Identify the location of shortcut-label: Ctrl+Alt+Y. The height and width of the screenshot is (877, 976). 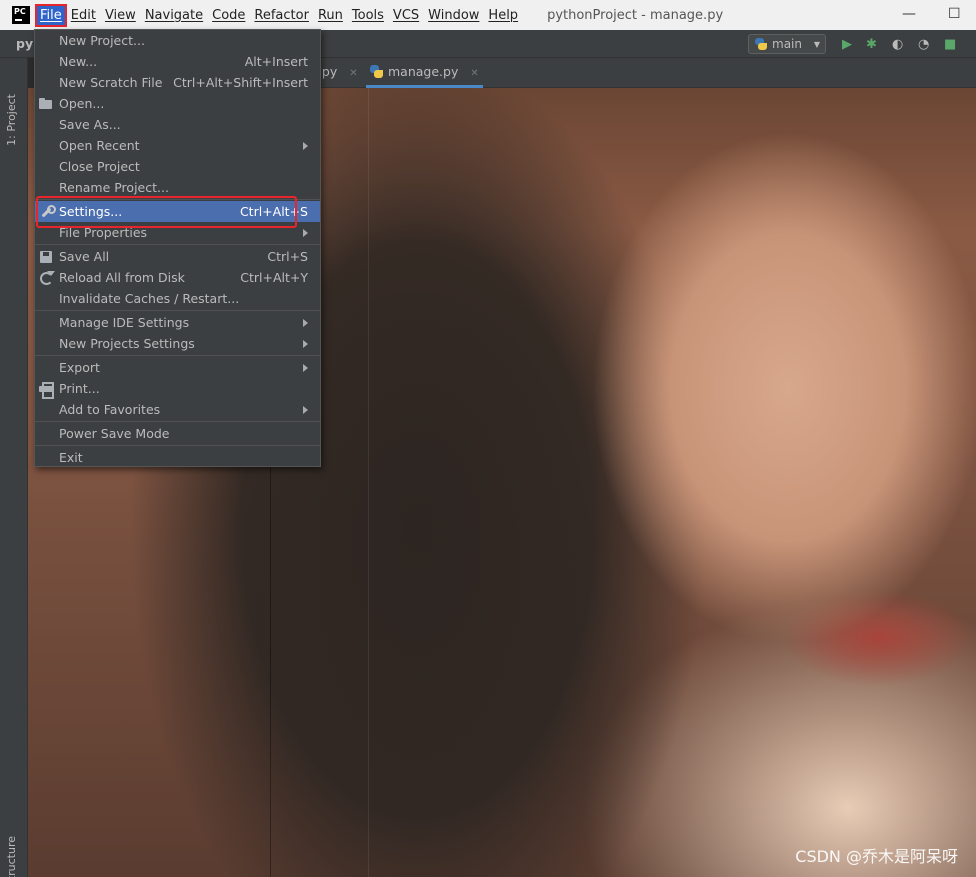
(274, 277).